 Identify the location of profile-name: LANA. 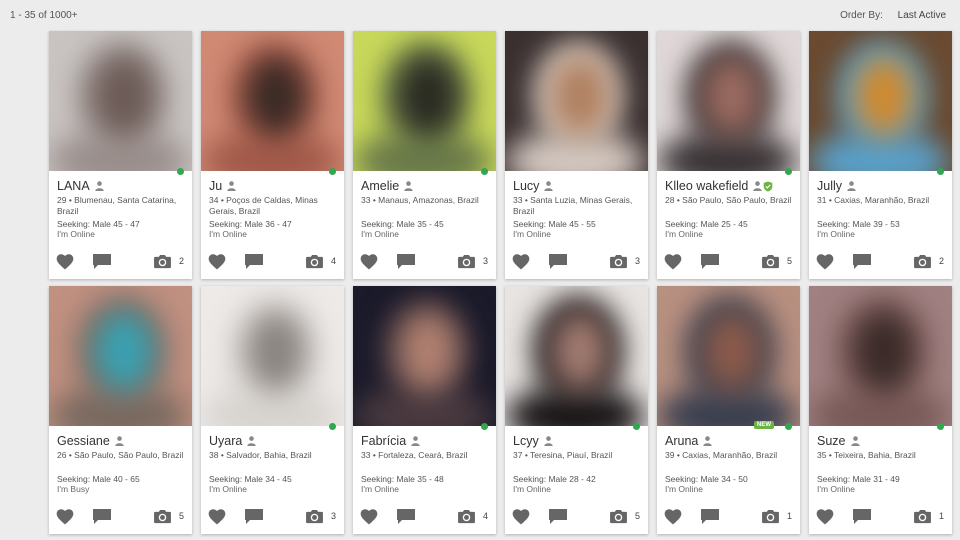
(73, 186).